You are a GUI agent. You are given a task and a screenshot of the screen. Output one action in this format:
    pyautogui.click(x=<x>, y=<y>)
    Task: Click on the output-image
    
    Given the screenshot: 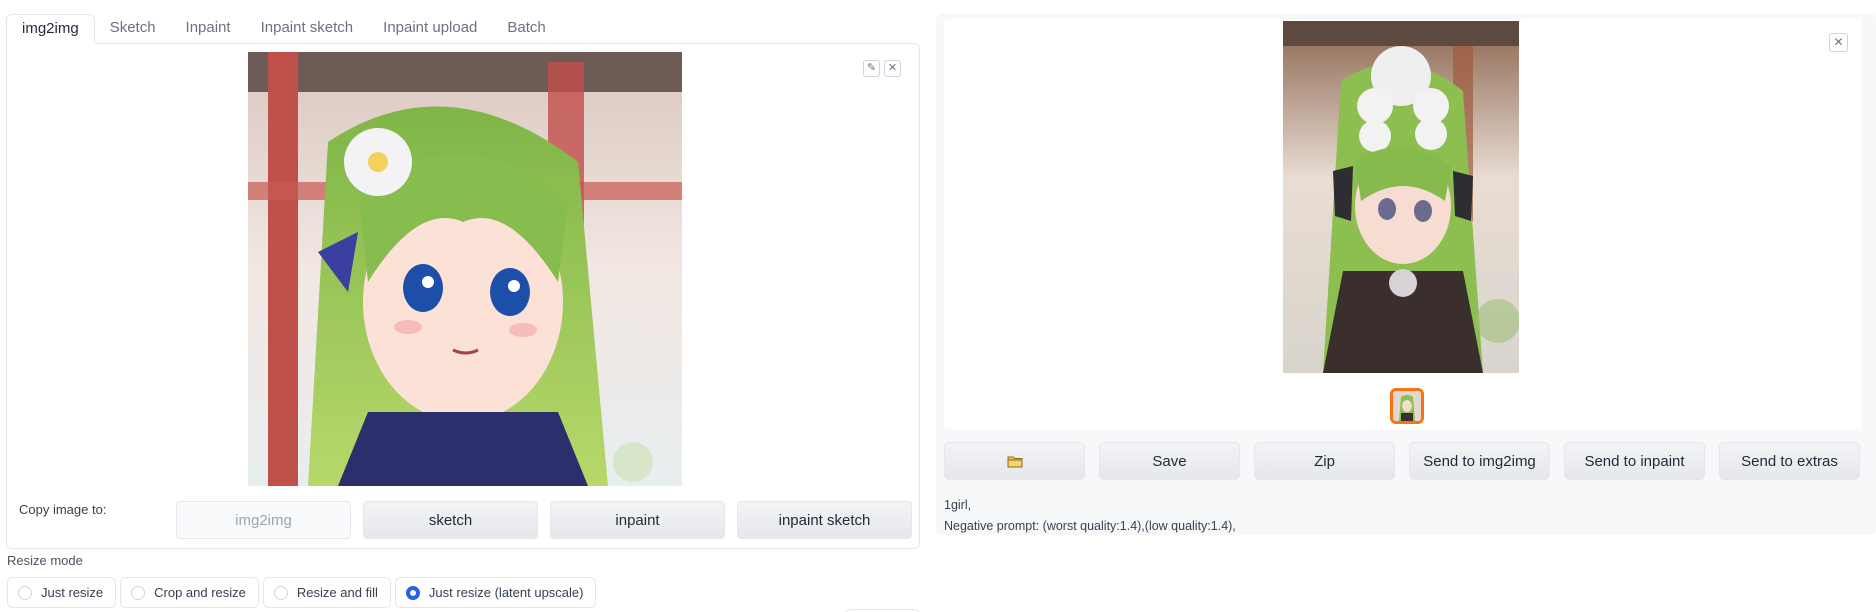 What is the action you would take?
    pyautogui.click(x=1401, y=197)
    